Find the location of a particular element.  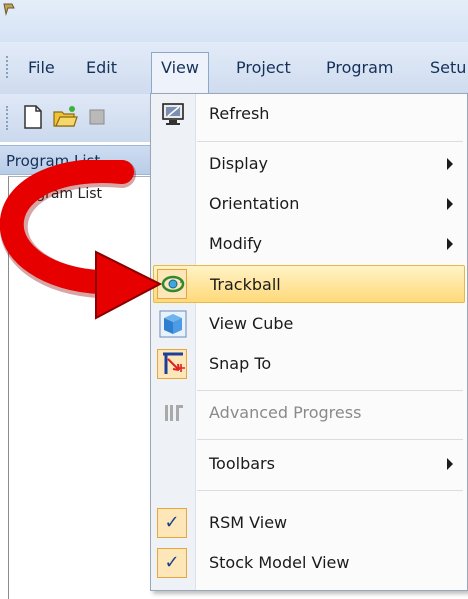

rsm-view-checkbox: ✓ is located at coordinates (172, 523).